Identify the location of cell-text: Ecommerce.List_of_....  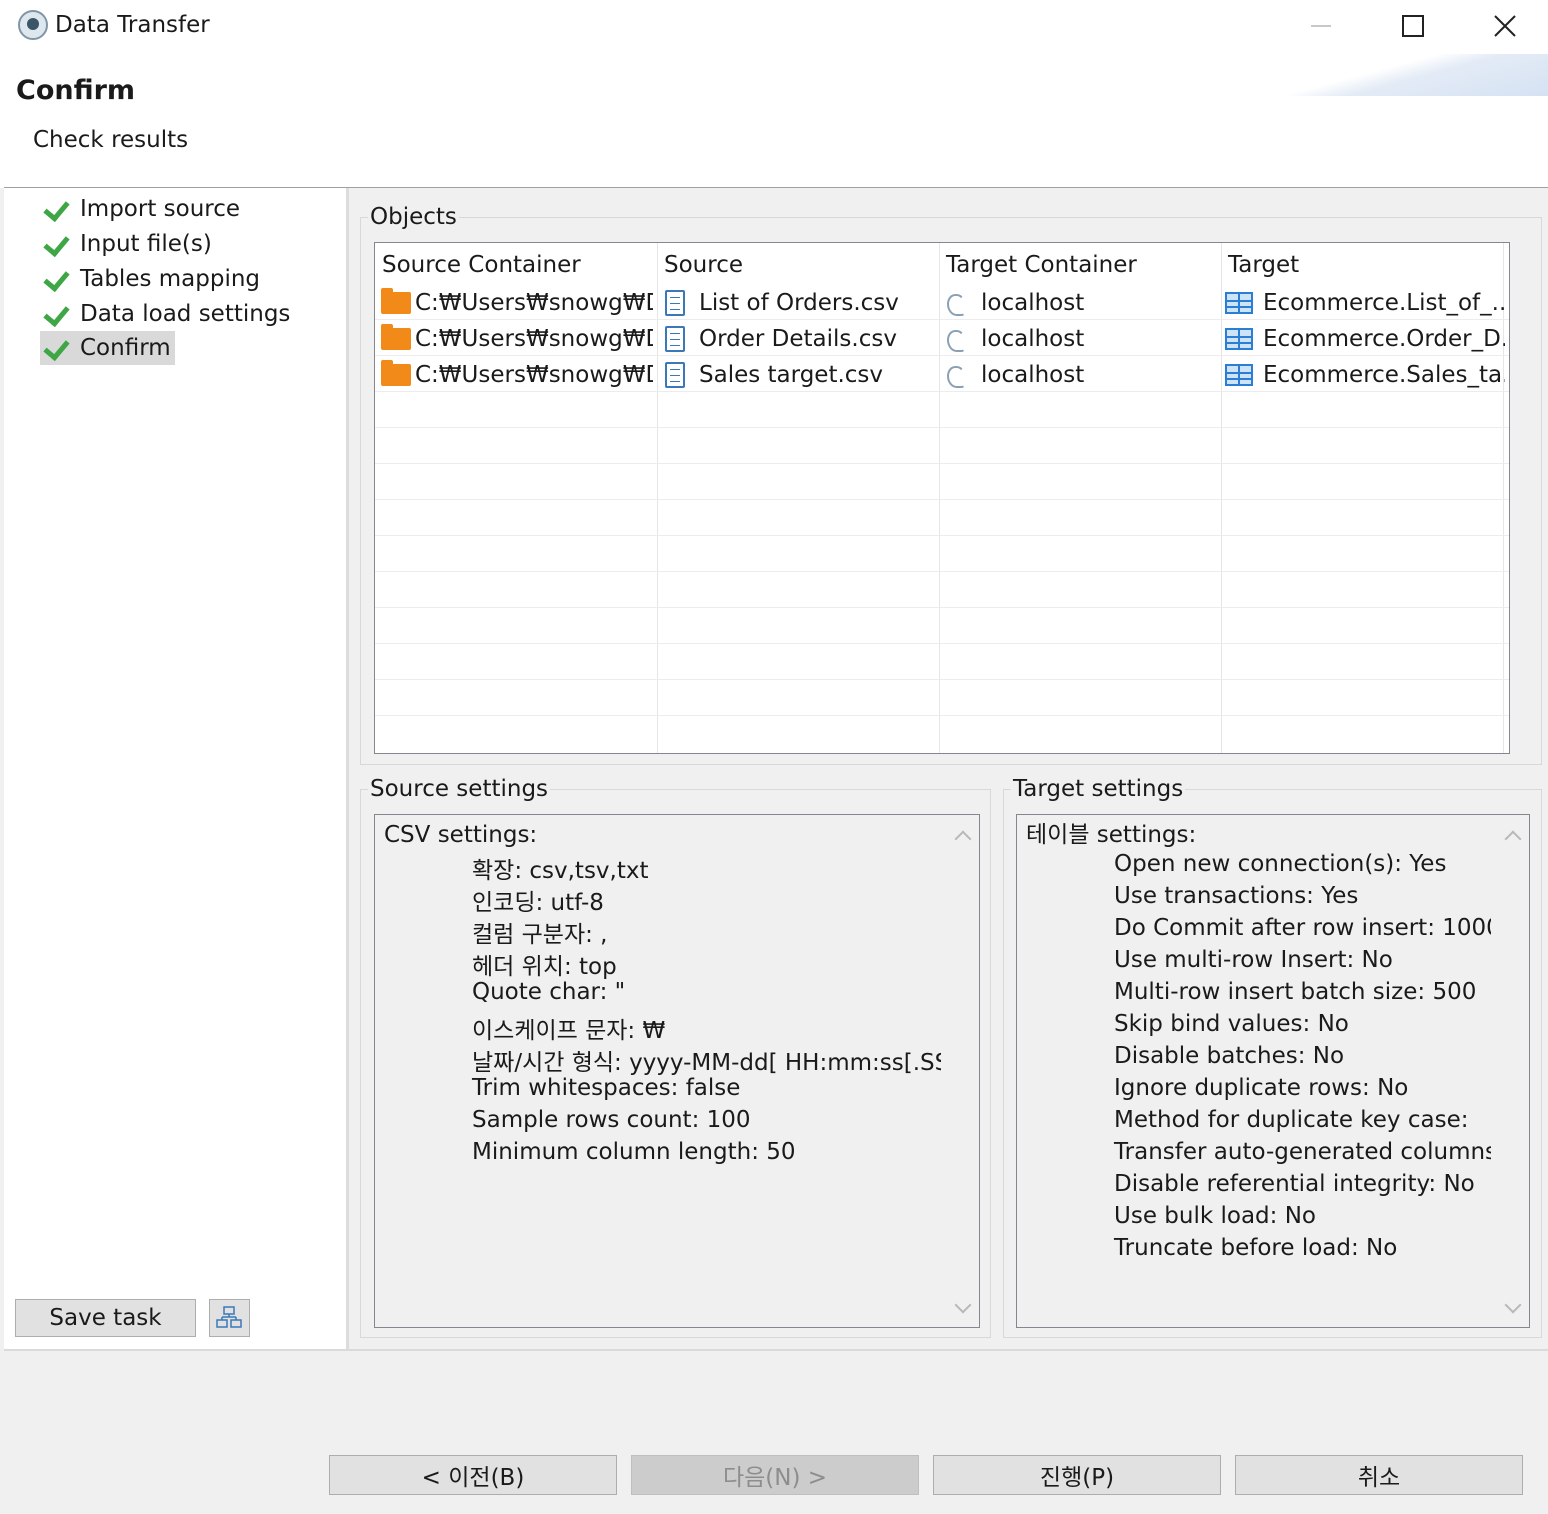
(1384, 303).